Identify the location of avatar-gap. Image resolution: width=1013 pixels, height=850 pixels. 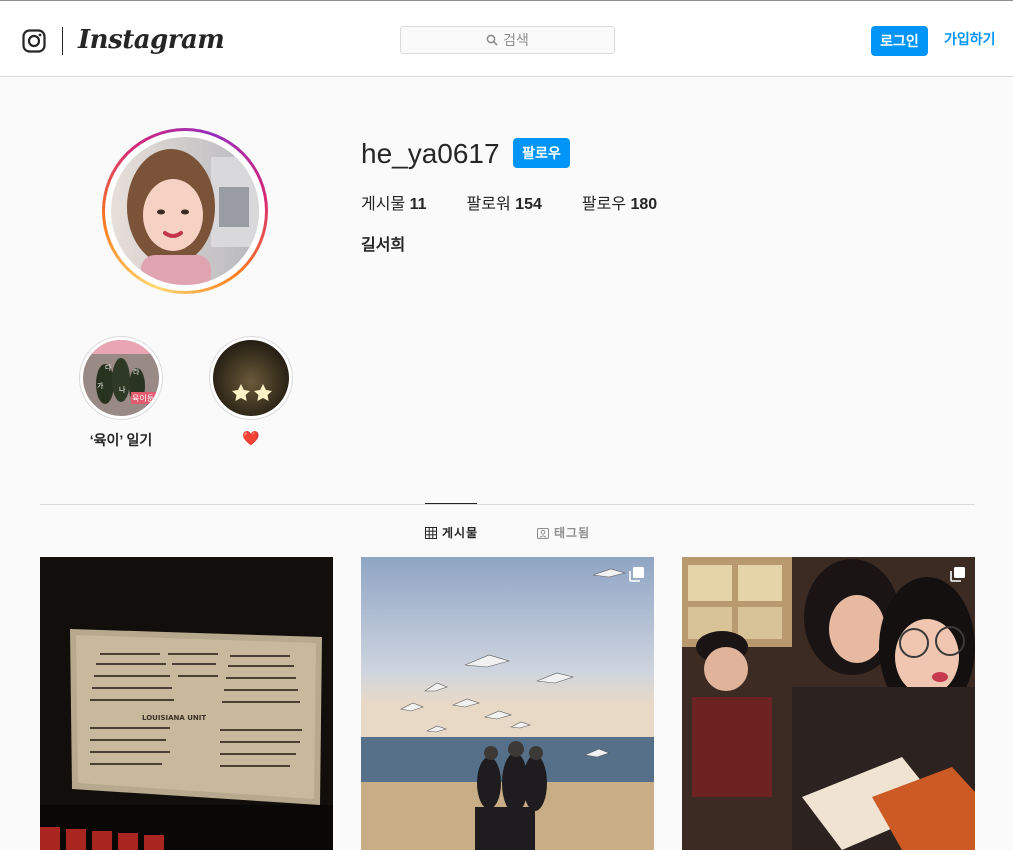
(185, 211).